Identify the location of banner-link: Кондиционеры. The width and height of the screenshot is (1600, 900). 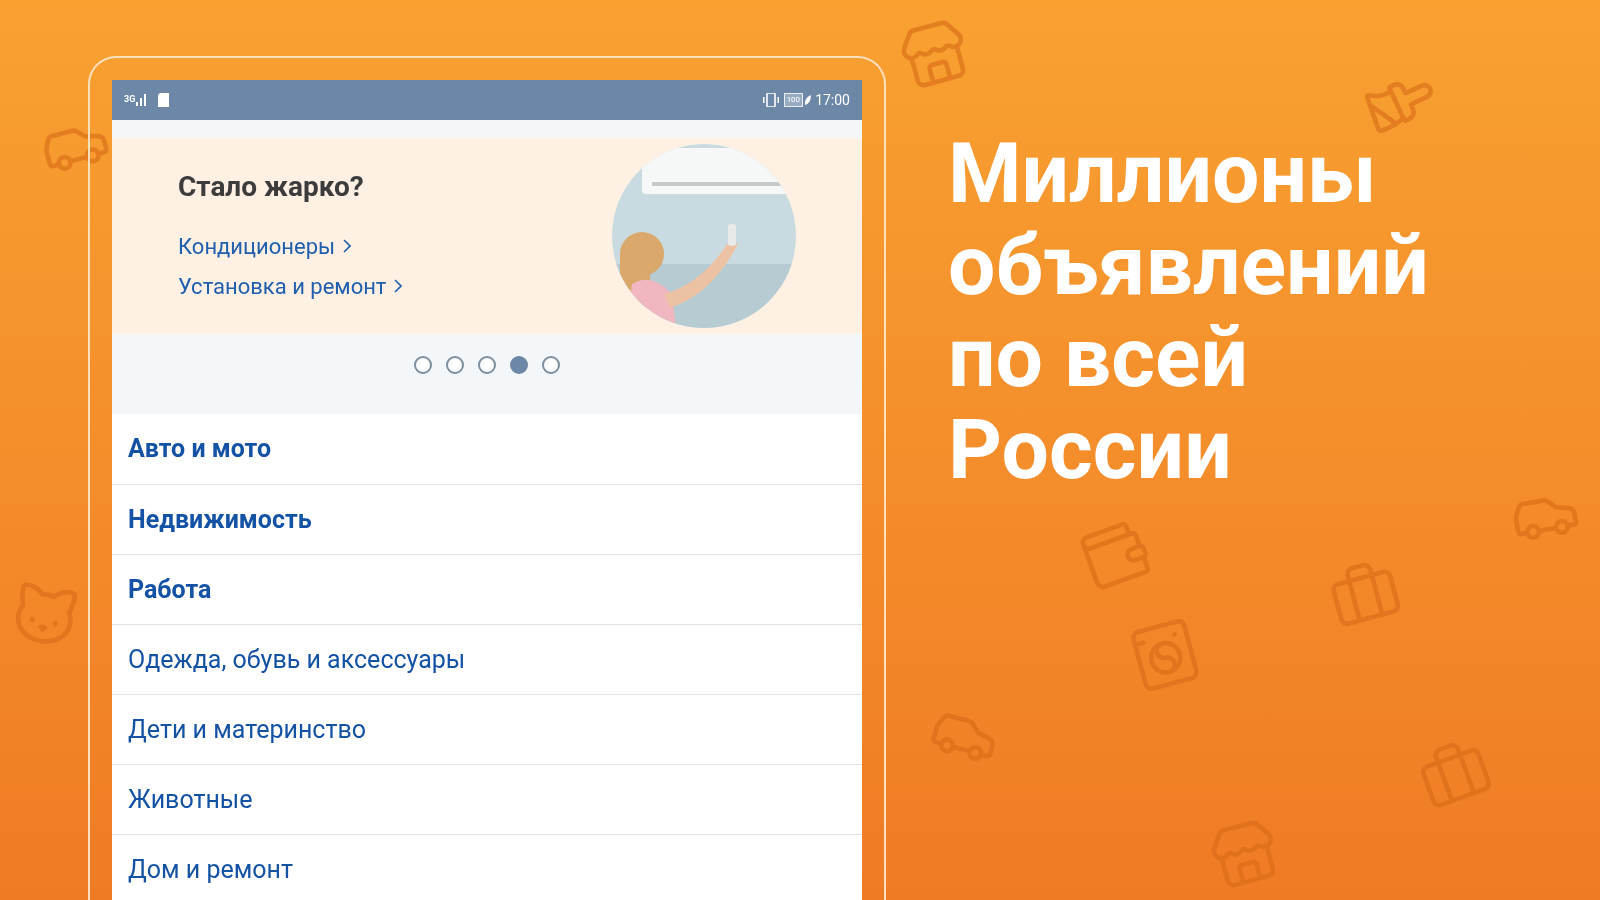
(395, 246).